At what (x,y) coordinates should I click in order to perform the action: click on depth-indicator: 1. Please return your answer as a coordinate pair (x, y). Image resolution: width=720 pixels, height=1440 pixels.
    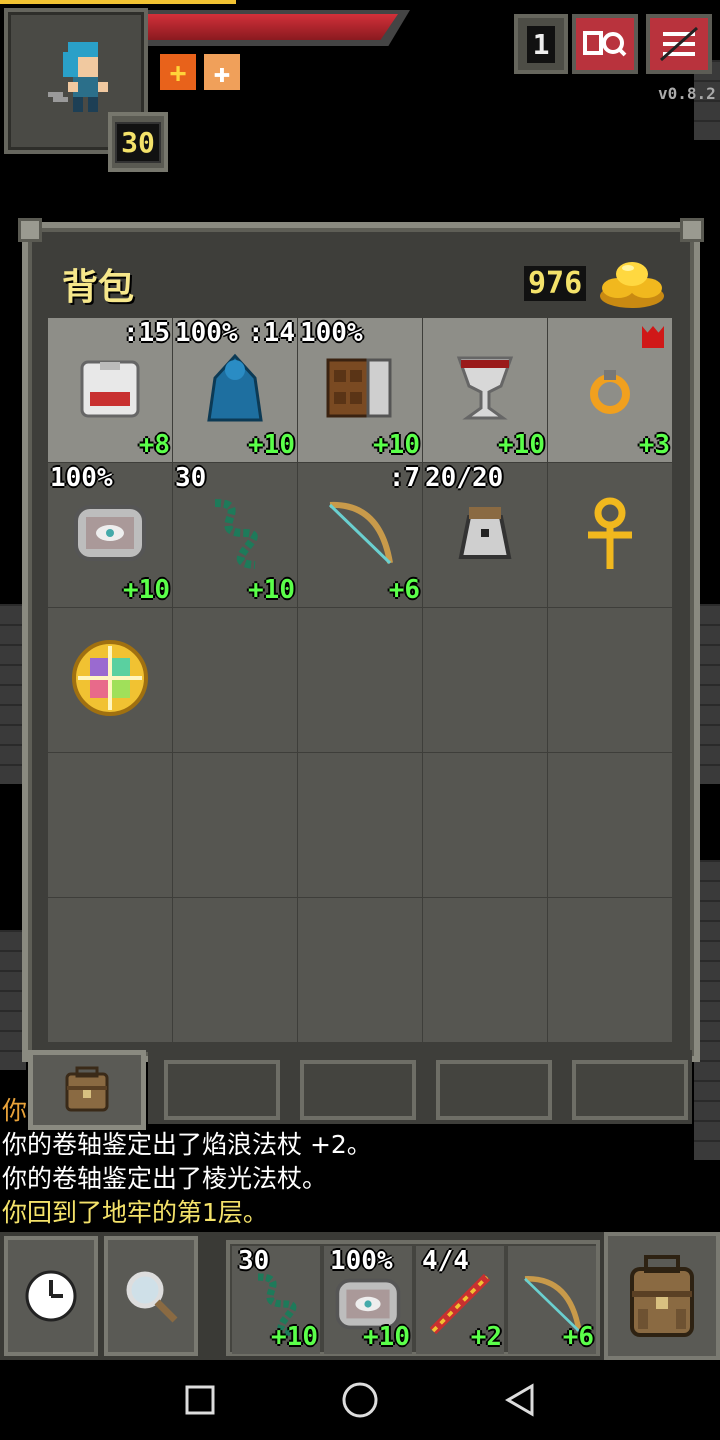
    Looking at the image, I should click on (541, 44).